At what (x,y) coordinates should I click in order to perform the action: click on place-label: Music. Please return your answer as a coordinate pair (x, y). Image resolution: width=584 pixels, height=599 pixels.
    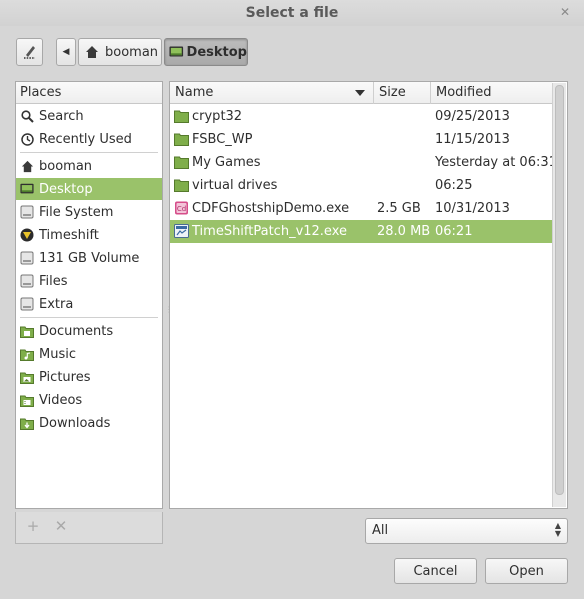
    Looking at the image, I should click on (57, 354).